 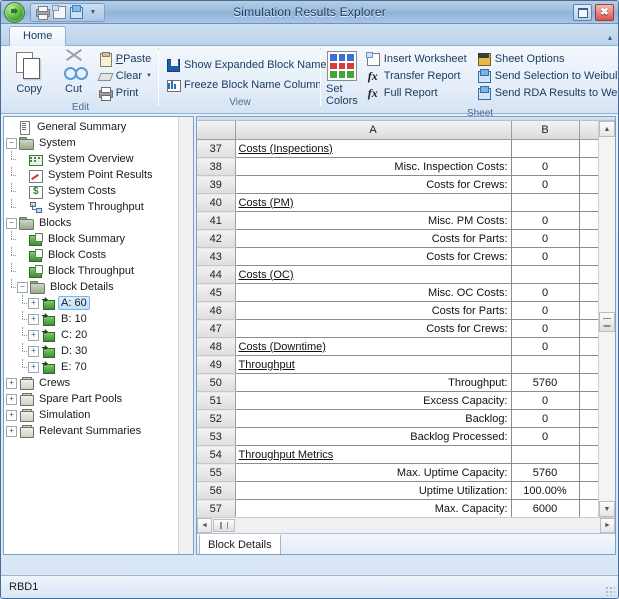 What do you see at coordinates (588, 130) in the screenshot?
I see `column-header-partial` at bounding box center [588, 130].